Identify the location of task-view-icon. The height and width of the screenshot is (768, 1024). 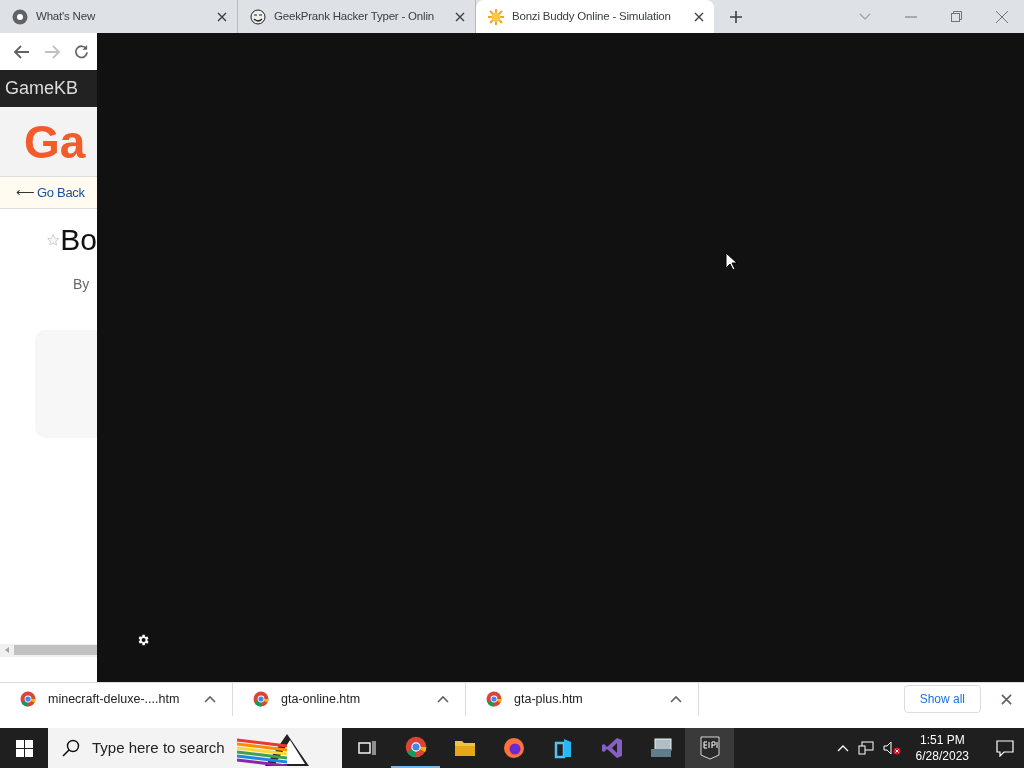
(366, 748).